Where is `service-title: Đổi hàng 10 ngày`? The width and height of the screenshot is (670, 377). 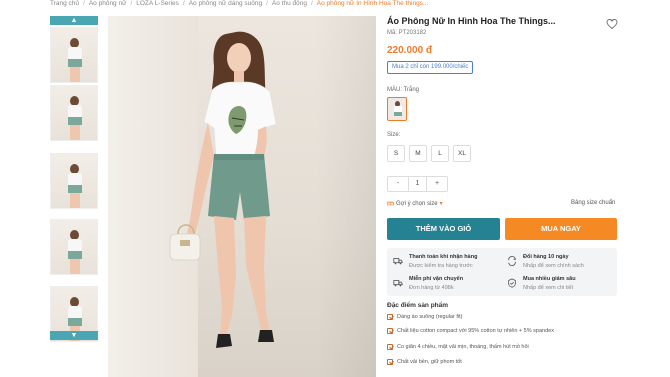 service-title: Đổi hàng 10 ngày is located at coordinates (546, 257).